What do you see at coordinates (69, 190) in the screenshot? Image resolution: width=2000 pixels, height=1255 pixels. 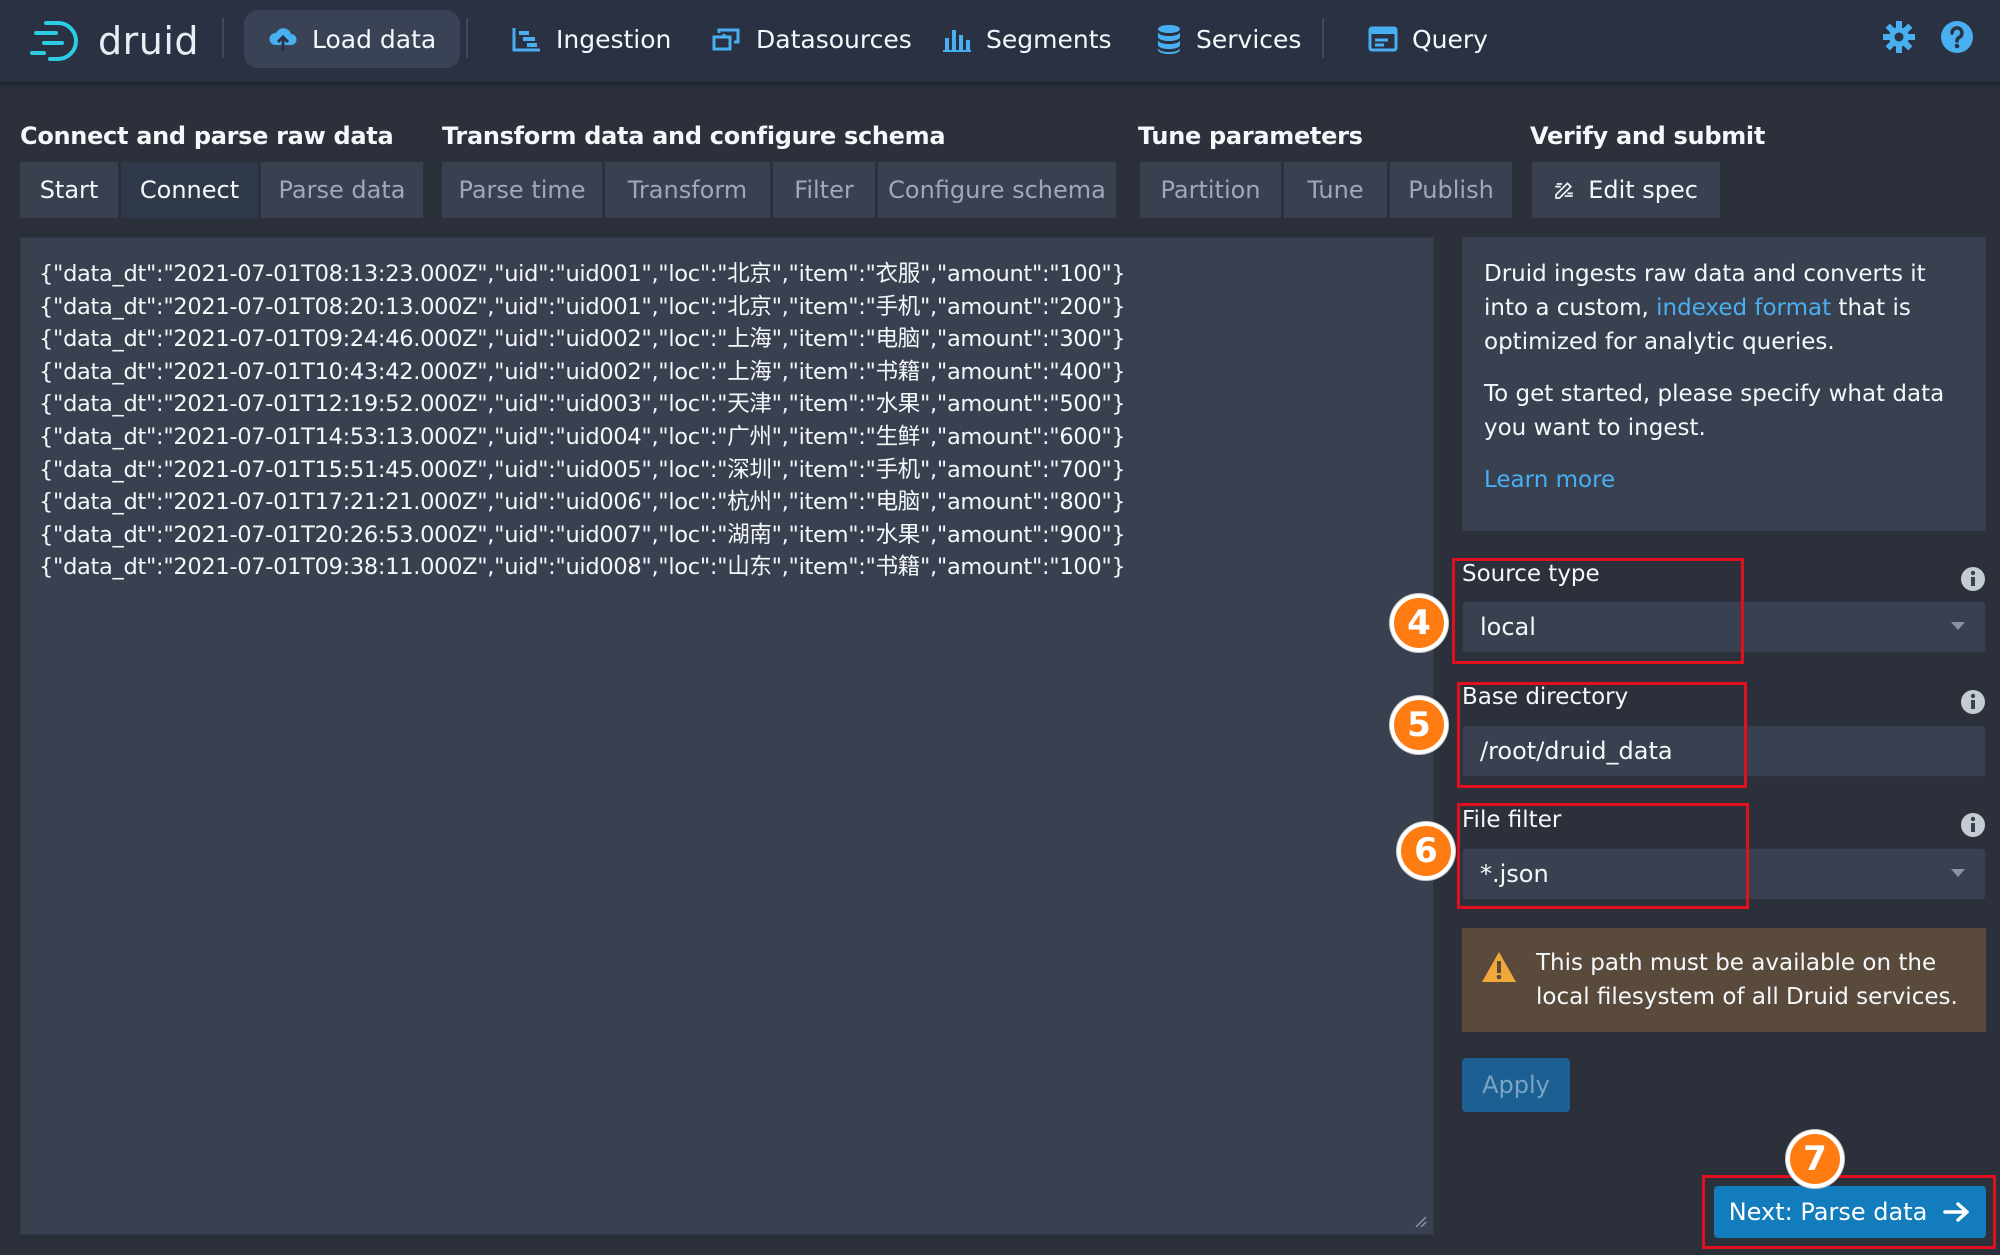 I see `tab-start: Start` at bounding box center [69, 190].